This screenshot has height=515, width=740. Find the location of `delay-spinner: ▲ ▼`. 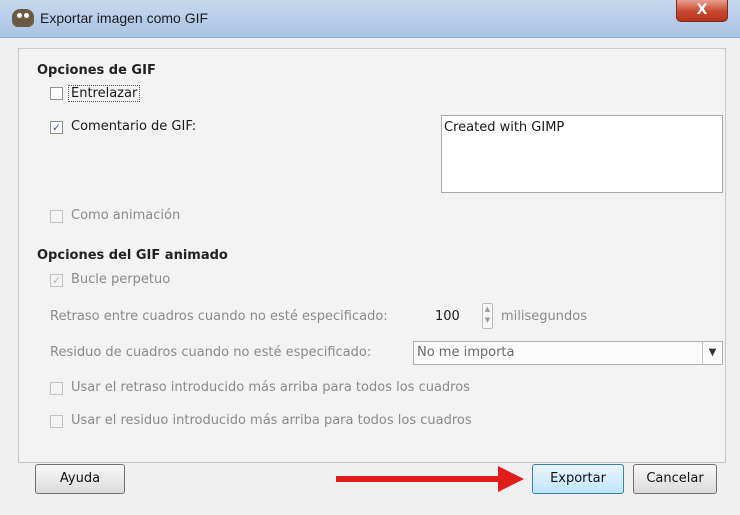

delay-spinner: ▲ ▼ is located at coordinates (487, 316).